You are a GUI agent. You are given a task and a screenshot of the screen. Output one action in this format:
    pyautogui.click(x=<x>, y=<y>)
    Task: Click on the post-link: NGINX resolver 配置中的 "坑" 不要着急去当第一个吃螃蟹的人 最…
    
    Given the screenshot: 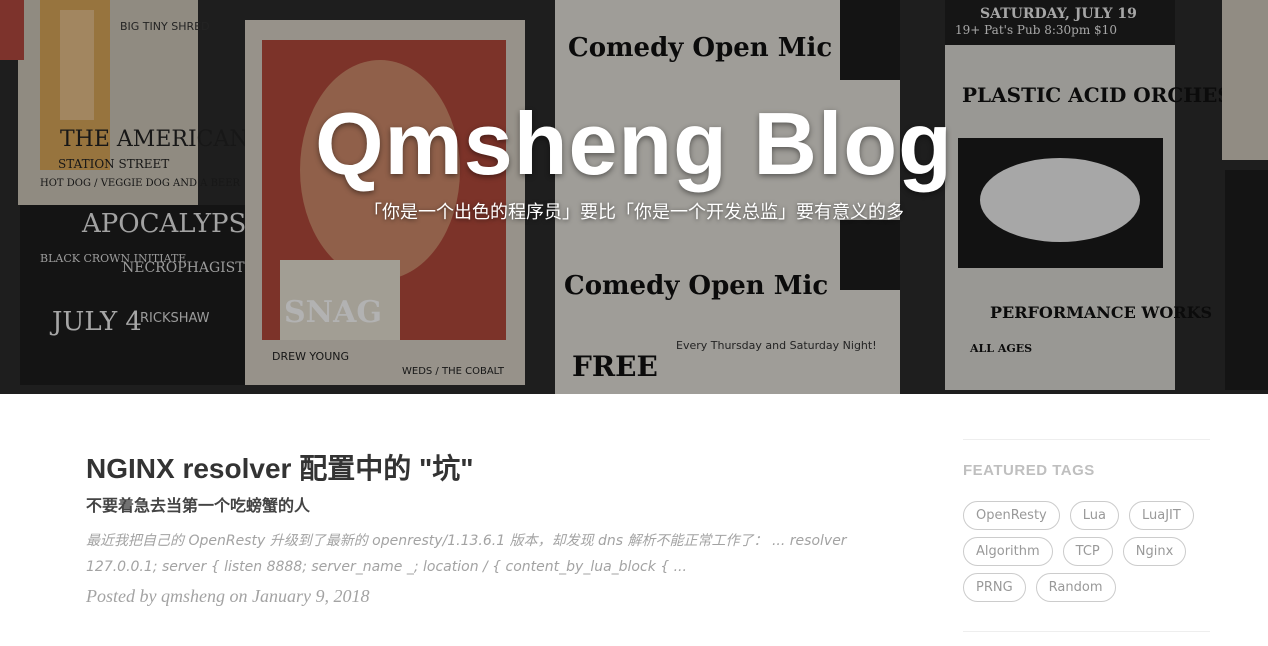 What is the action you would take?
    pyautogui.click(x=501, y=516)
    